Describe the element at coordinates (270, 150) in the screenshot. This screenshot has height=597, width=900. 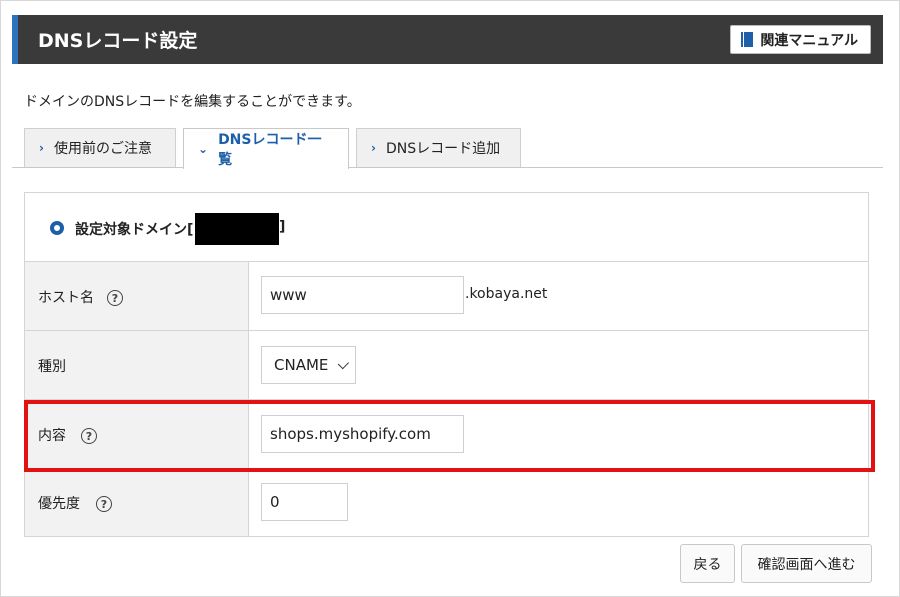
I see `tab-label: DNSレコード一覧` at that location.